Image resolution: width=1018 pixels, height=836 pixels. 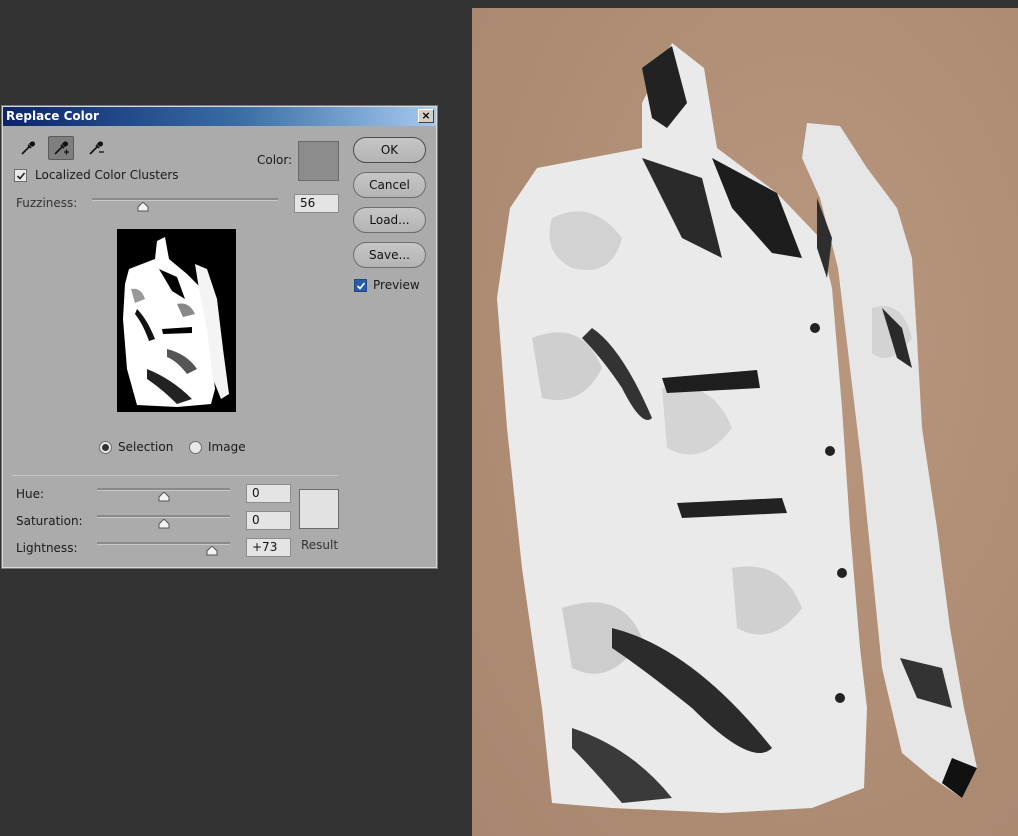 What do you see at coordinates (268, 547) in the screenshot?
I see `lightness-input: +73` at bounding box center [268, 547].